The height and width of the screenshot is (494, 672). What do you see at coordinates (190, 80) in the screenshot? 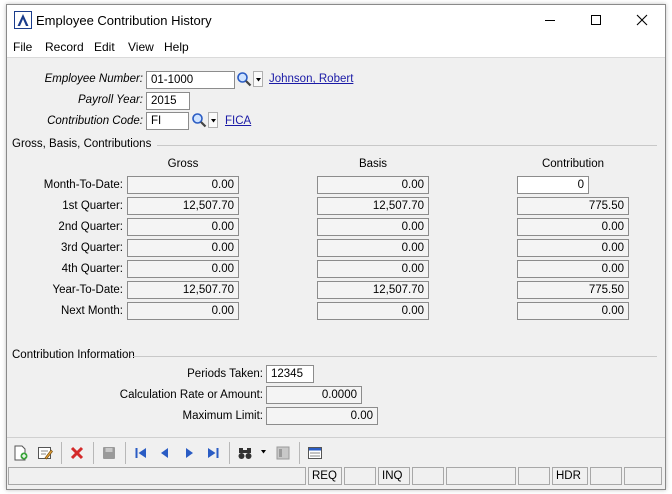
I see `employee-number-field: 01-1000` at bounding box center [190, 80].